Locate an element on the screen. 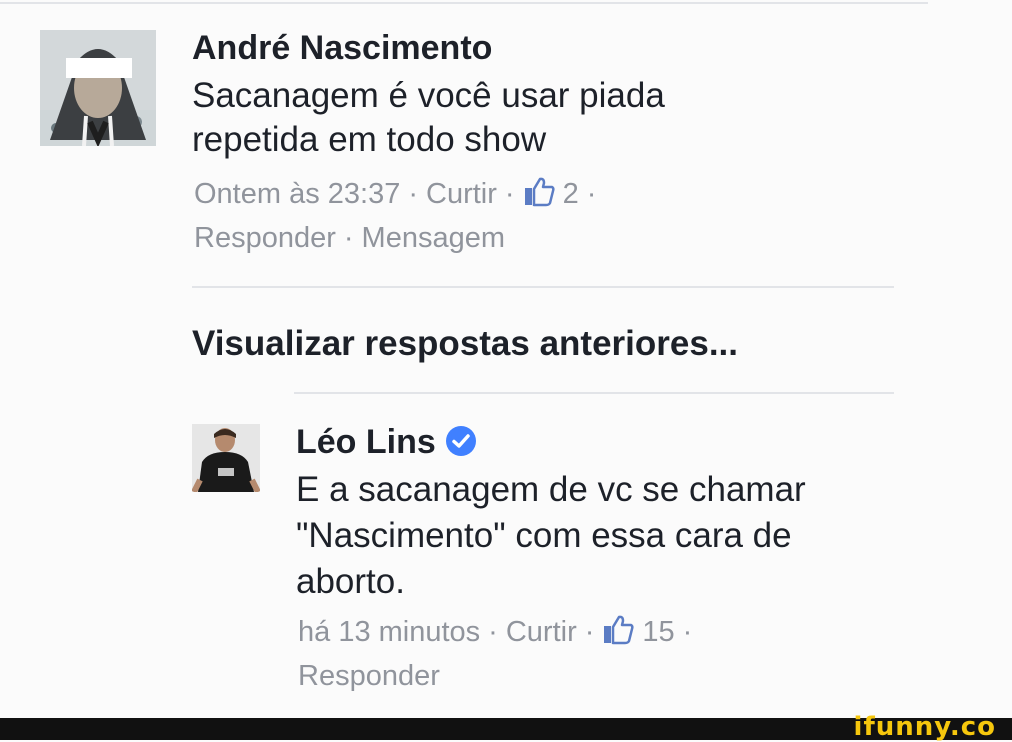 This screenshot has width=1012, height=742. comment-timestamp: há 13 minutos is located at coordinates (389, 632).